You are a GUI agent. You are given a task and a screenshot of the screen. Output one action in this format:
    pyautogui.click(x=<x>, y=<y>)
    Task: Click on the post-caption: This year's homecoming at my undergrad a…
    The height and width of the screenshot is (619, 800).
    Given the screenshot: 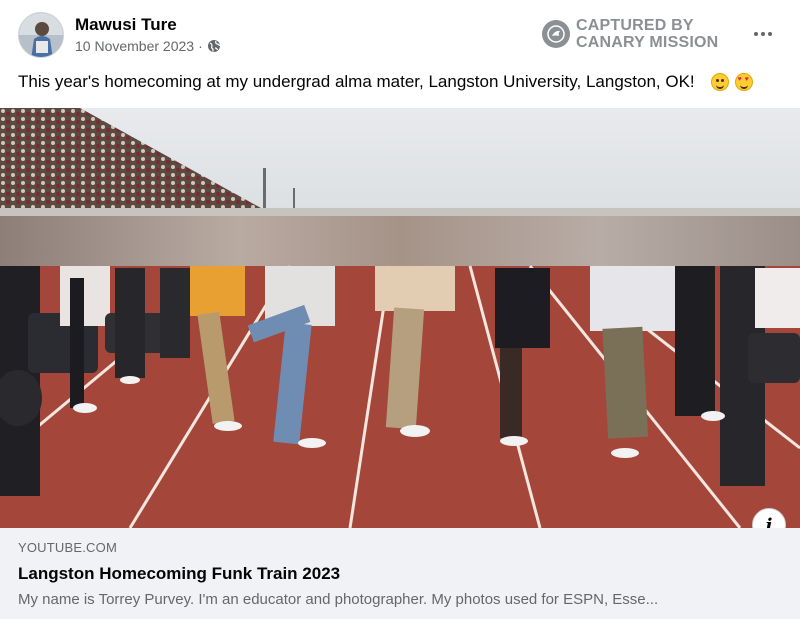 What is the action you would take?
    pyautogui.click(x=385, y=82)
    